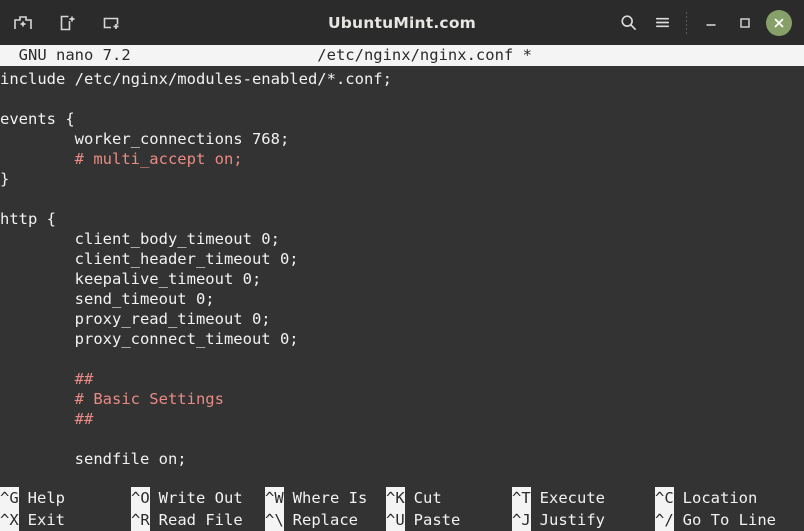 The image size is (804, 531). Describe the element at coordinates (28, 219) in the screenshot. I see `editor-line: http {` at that location.